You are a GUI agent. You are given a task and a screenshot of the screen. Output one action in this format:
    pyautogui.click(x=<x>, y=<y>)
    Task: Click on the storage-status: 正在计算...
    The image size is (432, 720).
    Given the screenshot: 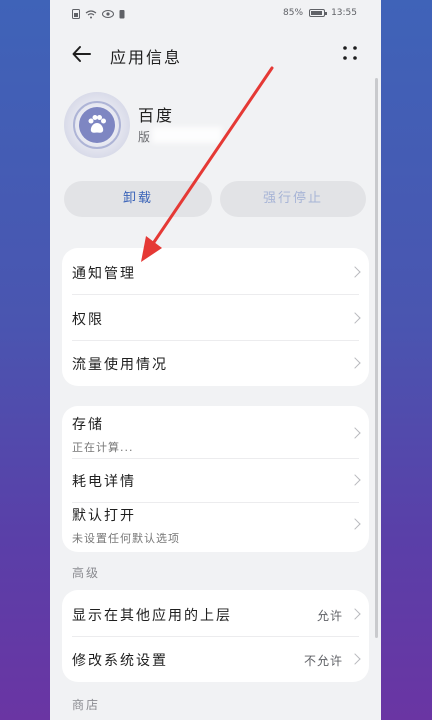 What is the action you would take?
    pyautogui.click(x=103, y=447)
    